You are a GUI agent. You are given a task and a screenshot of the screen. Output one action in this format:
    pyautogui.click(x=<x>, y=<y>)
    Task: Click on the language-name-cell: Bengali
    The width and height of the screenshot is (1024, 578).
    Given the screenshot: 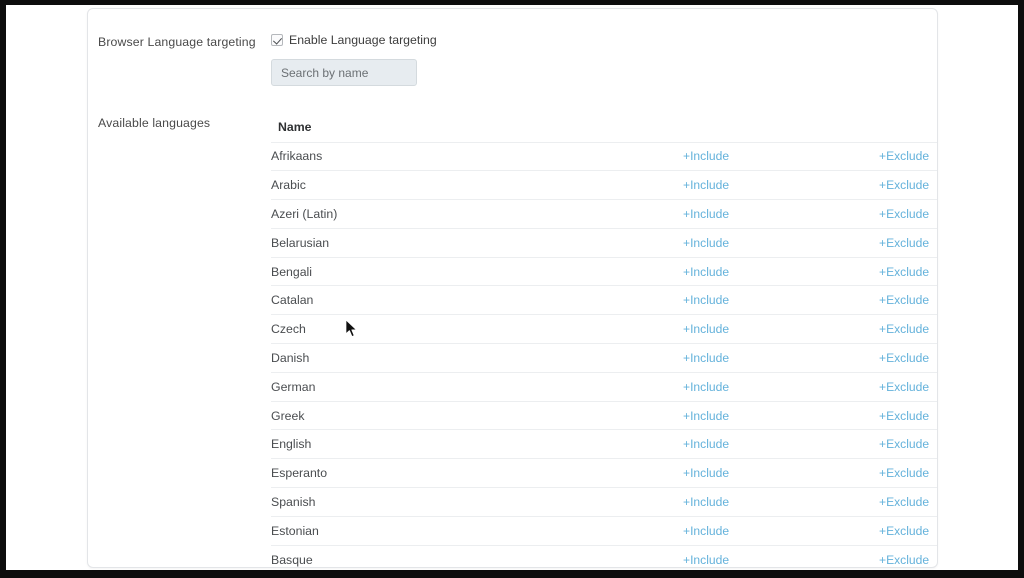 What is the action you would take?
    pyautogui.click(x=292, y=271)
    